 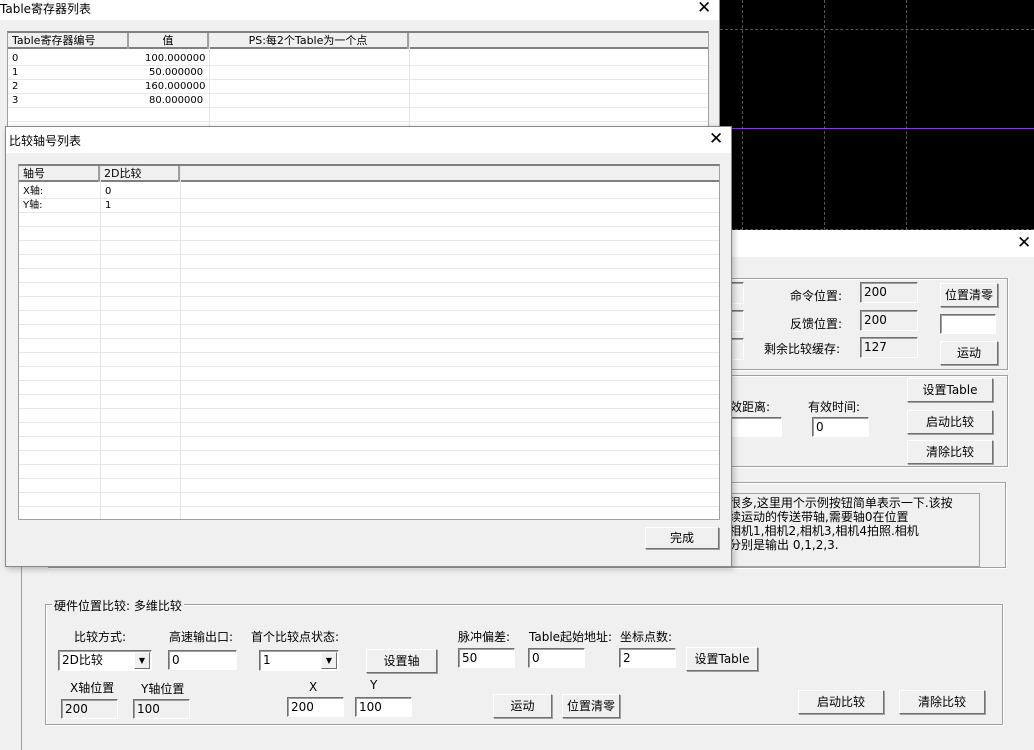 I want to click on zero-position-button: 位置清零, so click(x=969, y=295).